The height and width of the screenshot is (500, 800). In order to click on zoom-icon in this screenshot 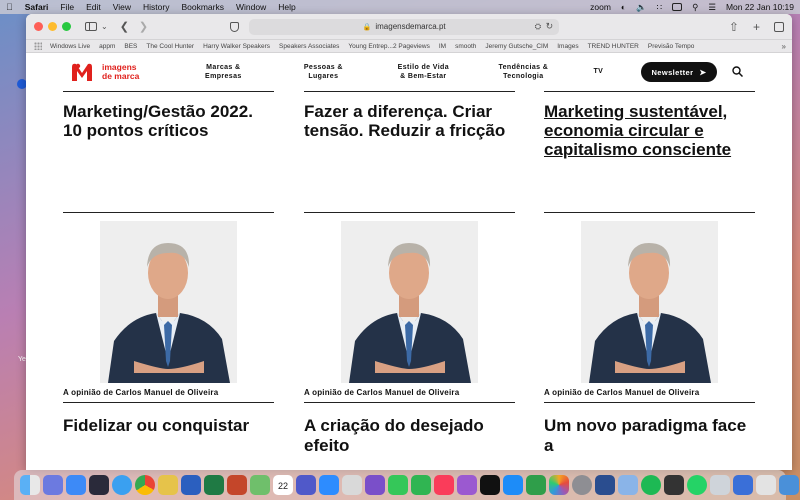, I will do `click(329, 485)`.